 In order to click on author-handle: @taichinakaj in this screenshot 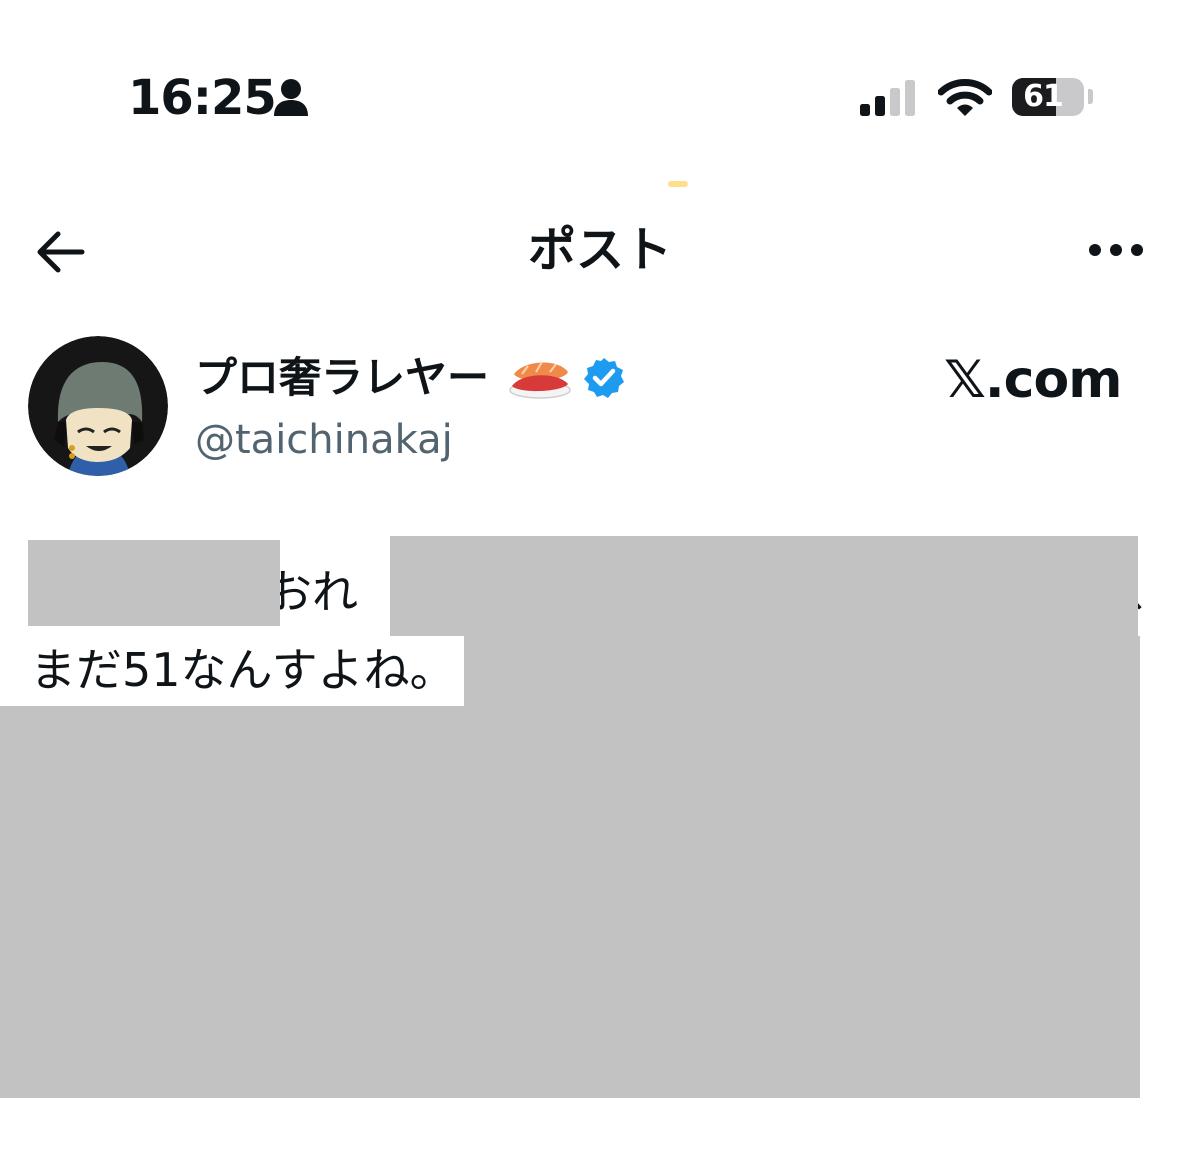, I will do `click(324, 440)`.